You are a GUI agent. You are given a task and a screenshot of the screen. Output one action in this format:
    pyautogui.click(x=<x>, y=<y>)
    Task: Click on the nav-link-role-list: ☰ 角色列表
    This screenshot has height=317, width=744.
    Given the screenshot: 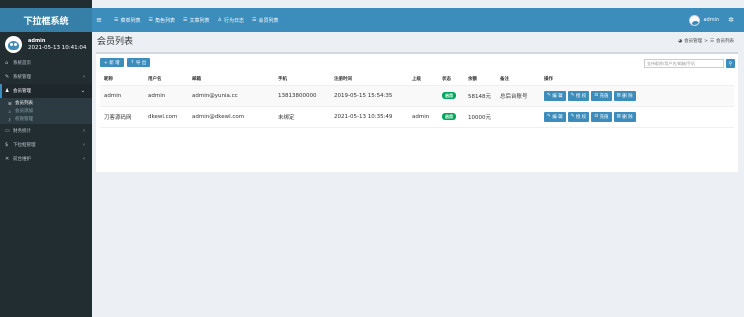 What is the action you would take?
    pyautogui.click(x=162, y=20)
    